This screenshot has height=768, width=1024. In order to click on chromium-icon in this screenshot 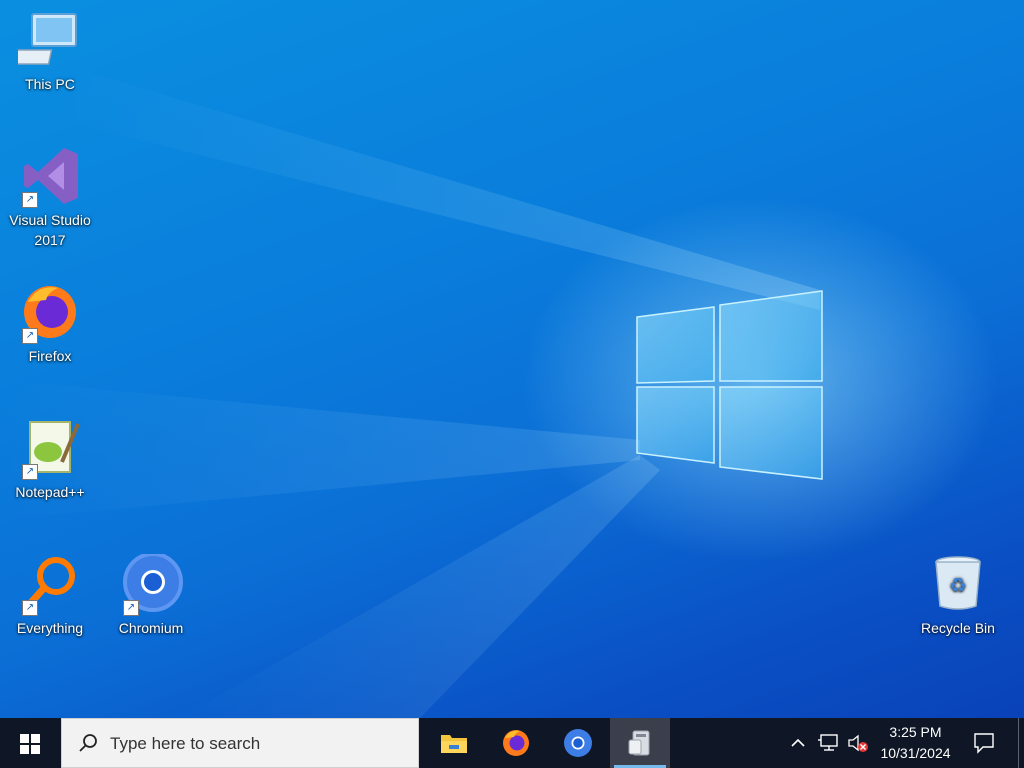, I will do `click(578, 743)`.